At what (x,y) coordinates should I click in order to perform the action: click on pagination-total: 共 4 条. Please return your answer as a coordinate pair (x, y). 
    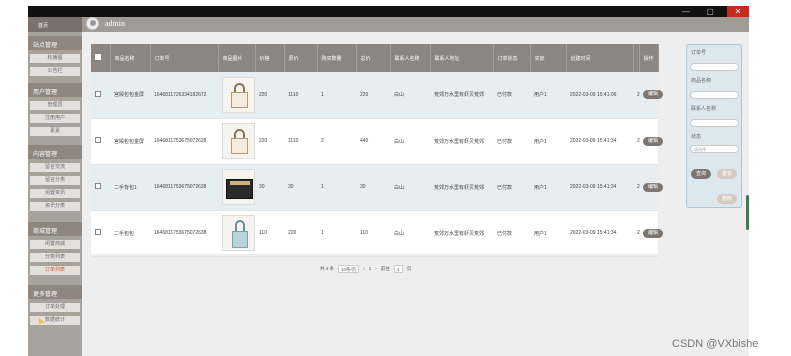
    Looking at the image, I should click on (327, 268).